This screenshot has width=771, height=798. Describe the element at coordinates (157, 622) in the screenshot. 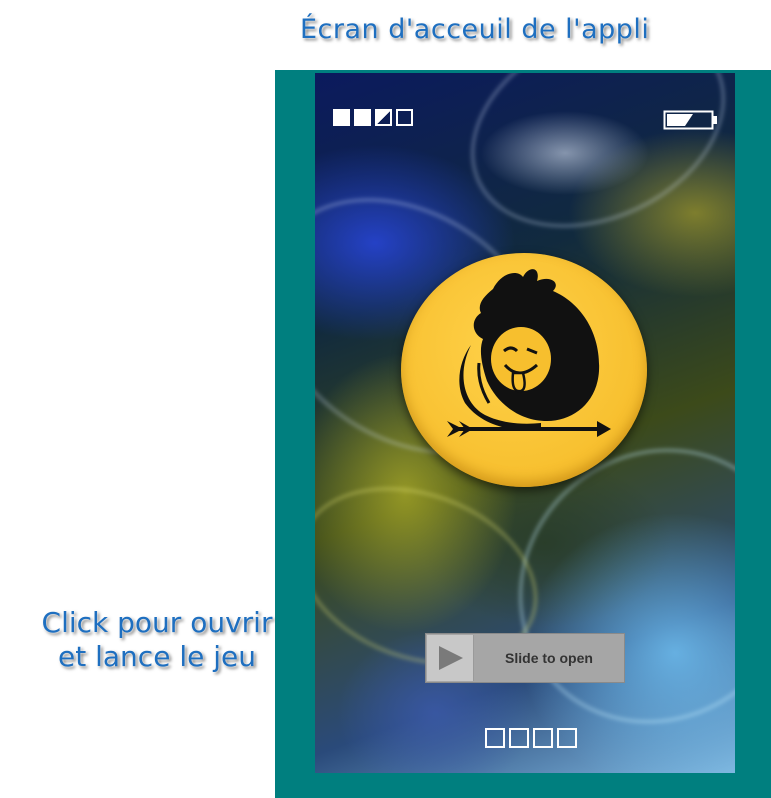

I see `annotation-line-1: Click pour ouvrir` at that location.